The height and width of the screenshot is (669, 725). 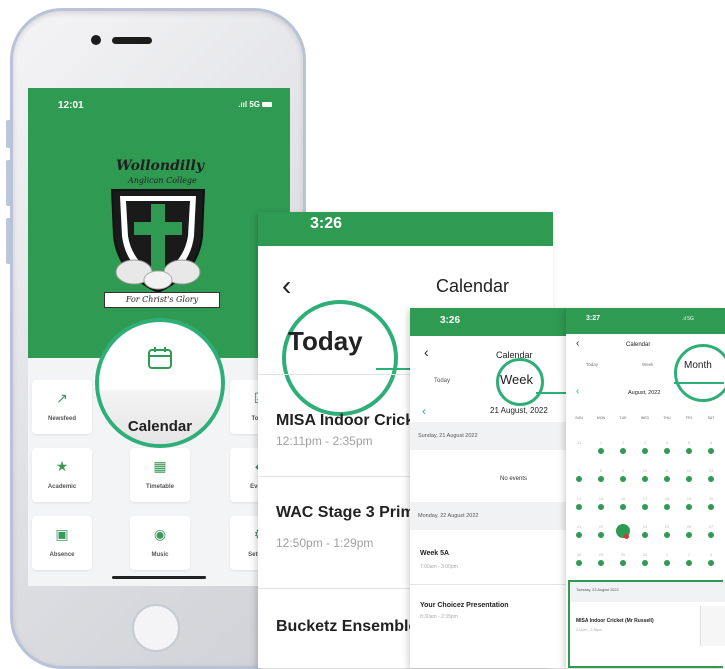 I want to click on day-number: 10, so click(x=645, y=470).